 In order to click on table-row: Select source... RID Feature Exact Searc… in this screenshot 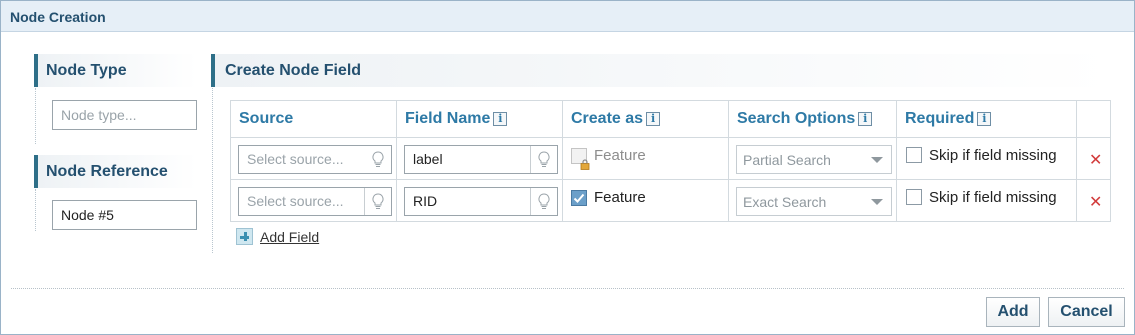, I will do `click(670, 200)`.